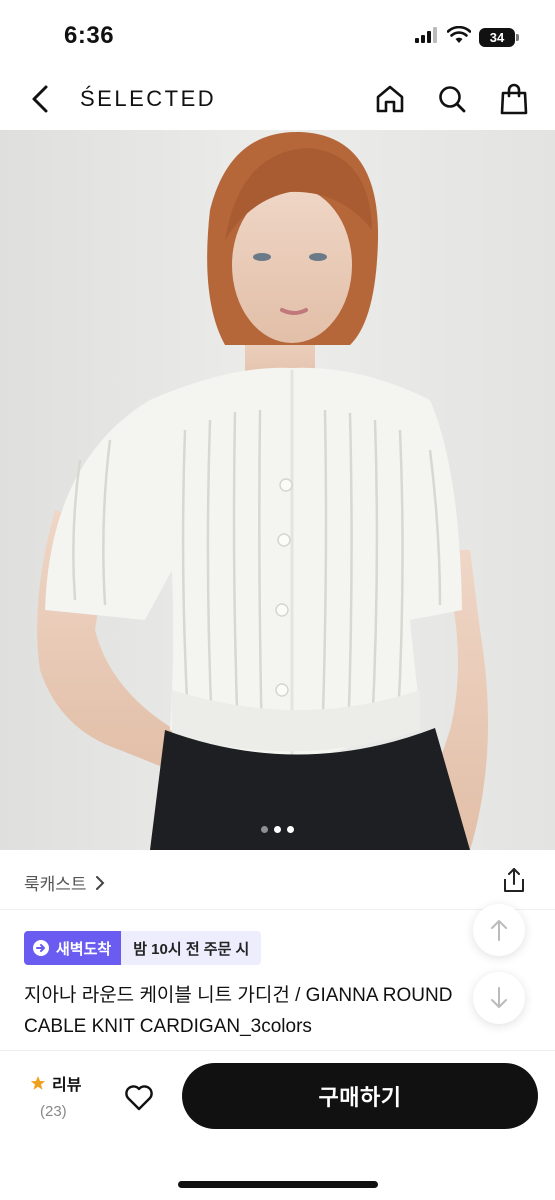 This screenshot has width=555, height=1200. Describe the element at coordinates (360, 1096) in the screenshot. I see `buy-button: 구매하기` at that location.